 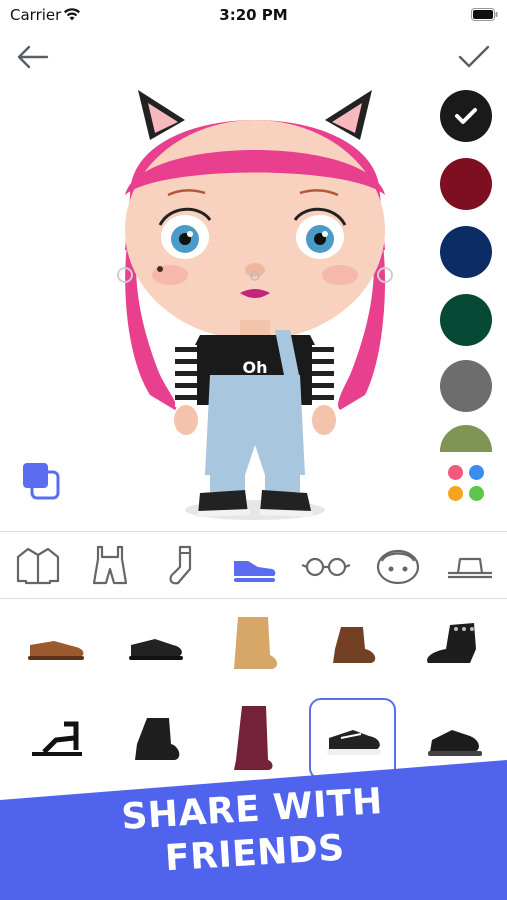 I want to click on arrow-left-icon, so click(x=33, y=57).